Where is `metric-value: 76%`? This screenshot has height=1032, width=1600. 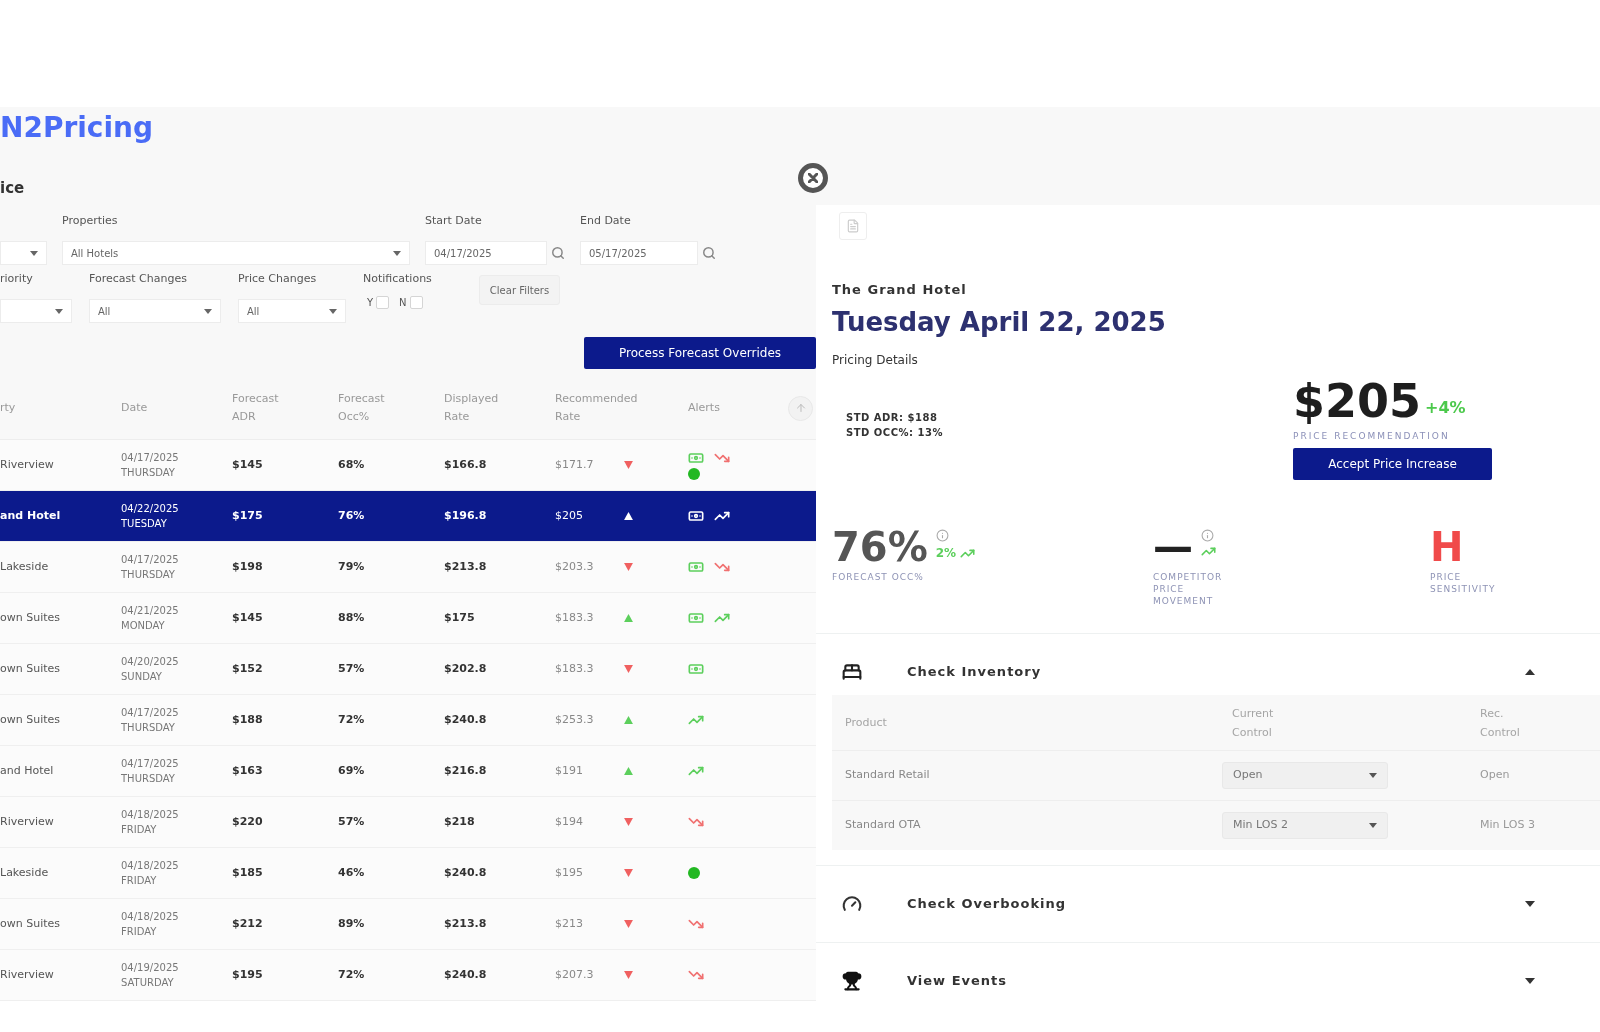
metric-value: 76% is located at coordinates (880, 547).